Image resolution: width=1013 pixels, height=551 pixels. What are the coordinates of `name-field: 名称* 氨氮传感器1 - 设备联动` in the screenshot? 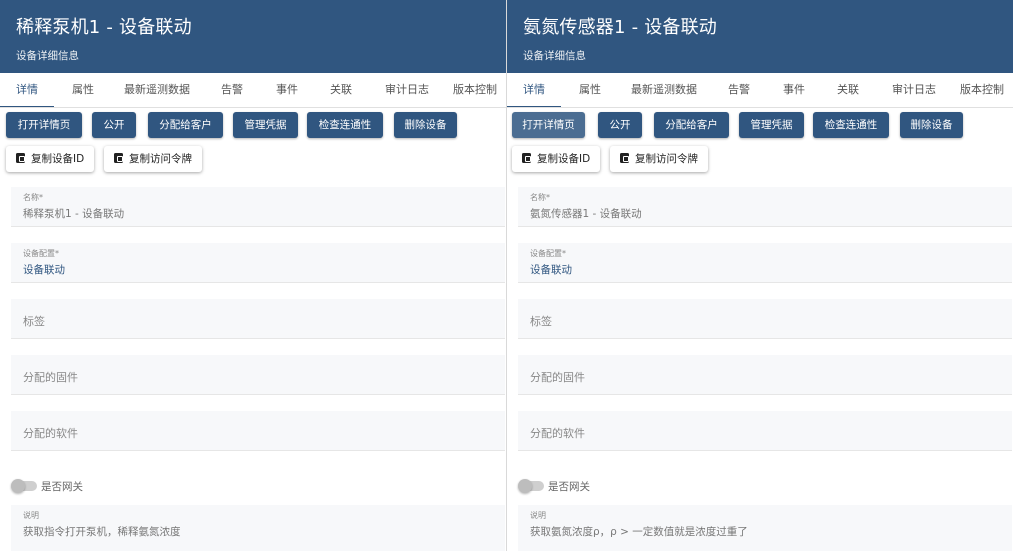 It's located at (765, 207).